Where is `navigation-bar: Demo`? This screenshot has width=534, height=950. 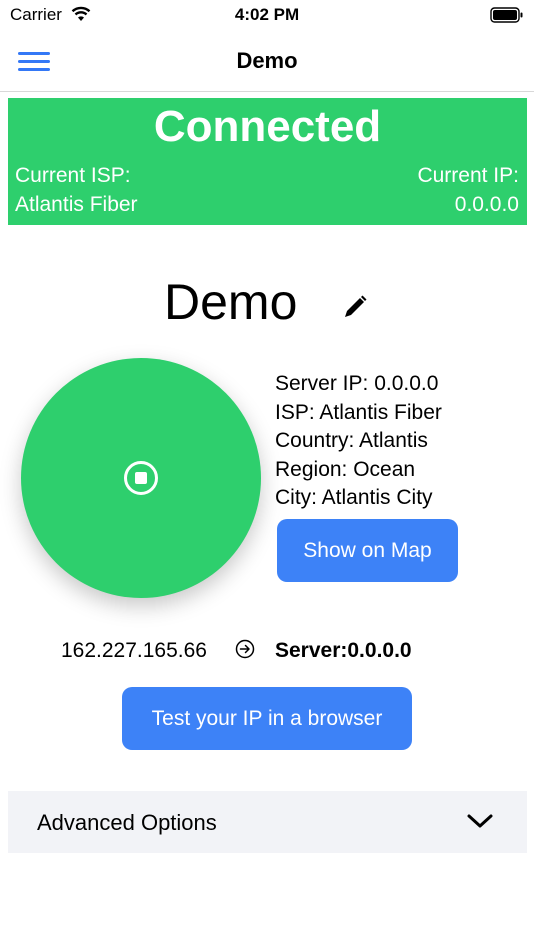
navigation-bar: Demo is located at coordinates (267, 61).